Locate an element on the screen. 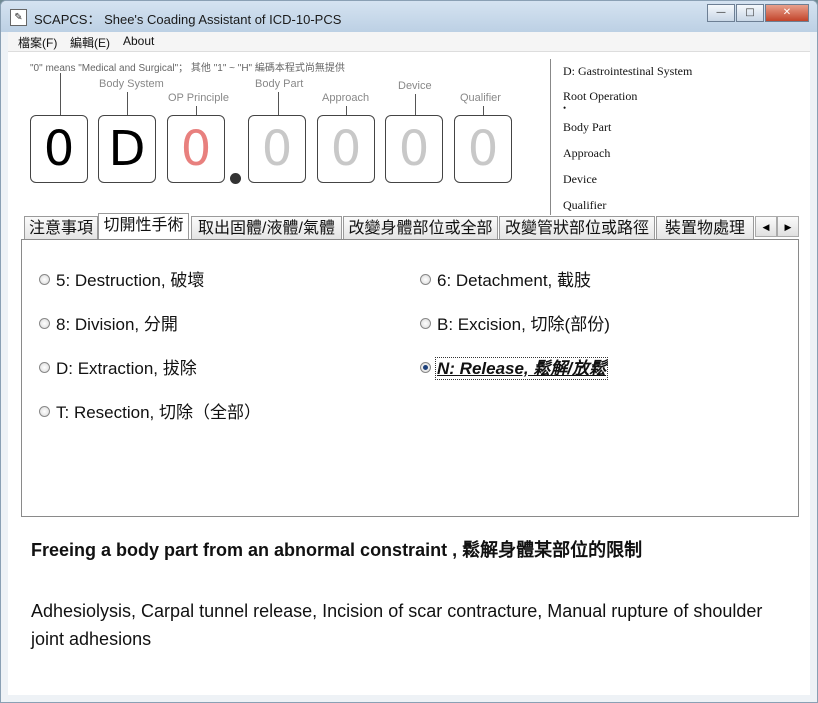  option-resection: T: Resection, 切除（全部） is located at coordinates (150, 410).